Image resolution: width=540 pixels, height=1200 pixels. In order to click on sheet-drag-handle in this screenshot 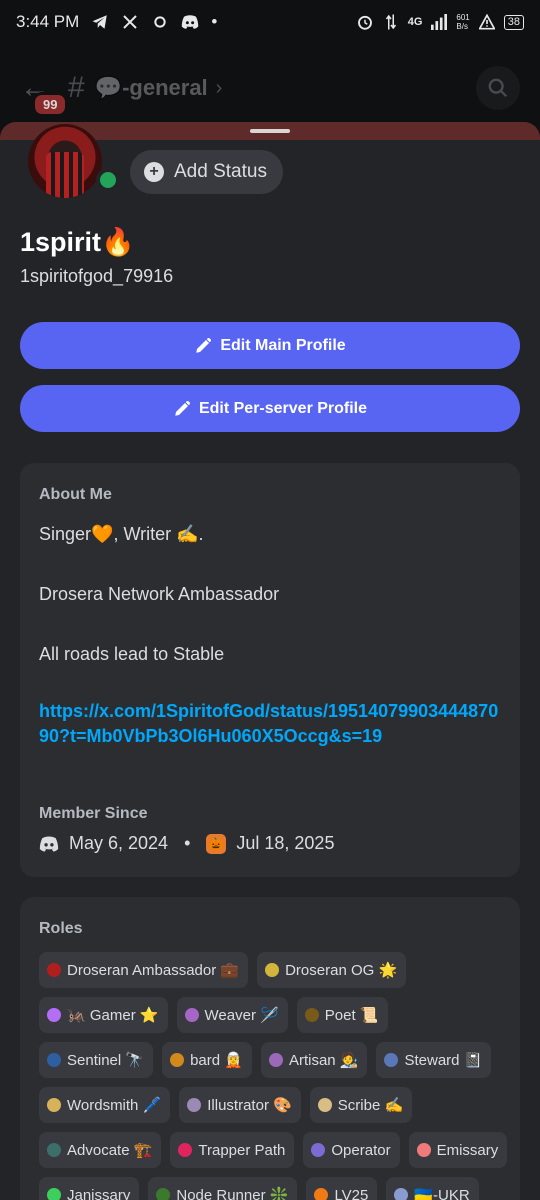, I will do `click(270, 131)`.